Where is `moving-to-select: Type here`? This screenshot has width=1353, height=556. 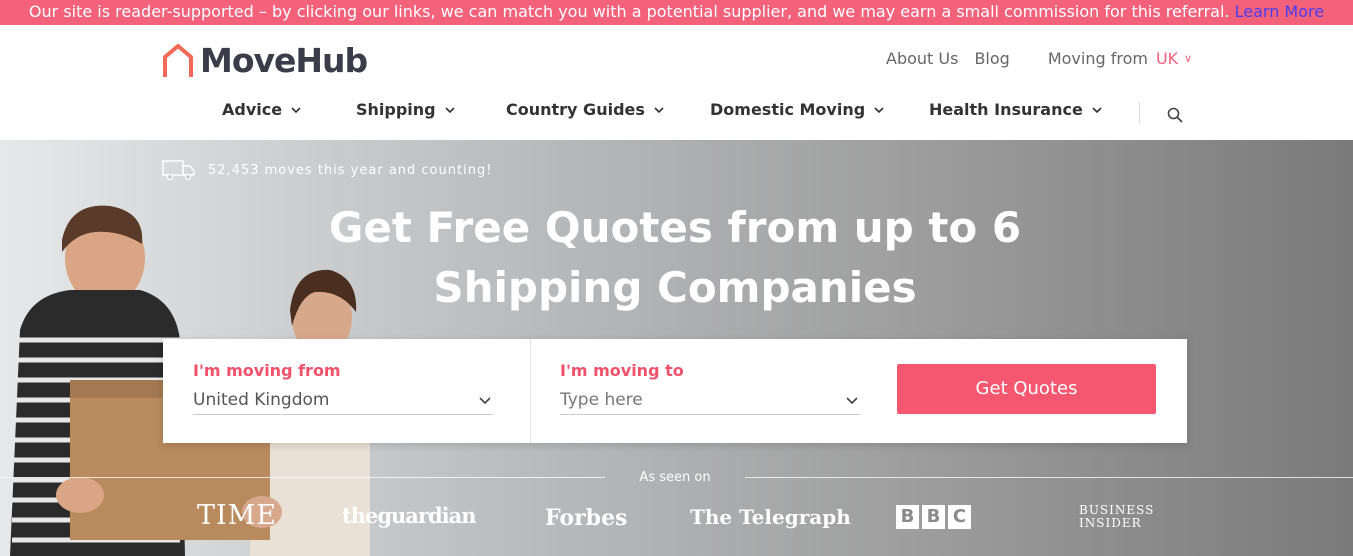
moving-to-select: Type here is located at coordinates (710, 400).